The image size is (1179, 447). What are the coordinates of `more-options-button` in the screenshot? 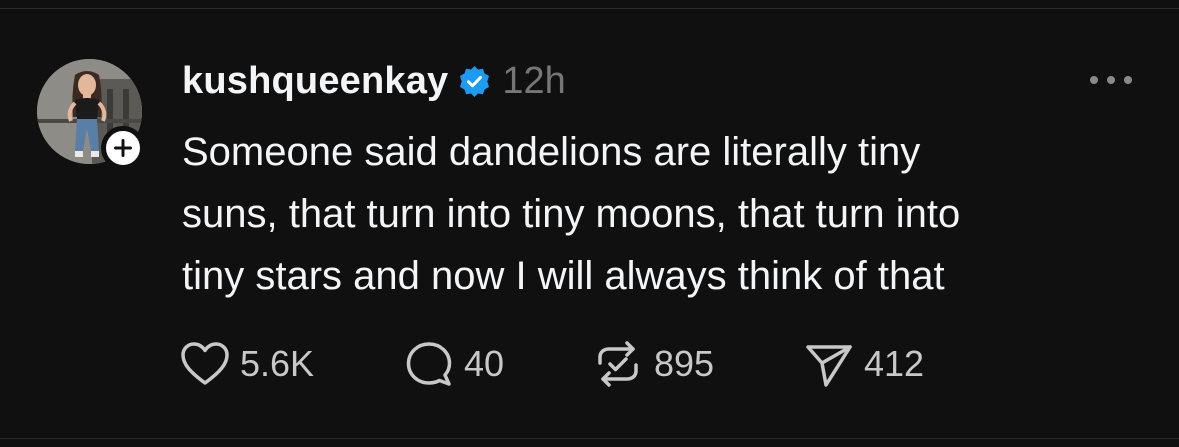 It's located at (1111, 80).